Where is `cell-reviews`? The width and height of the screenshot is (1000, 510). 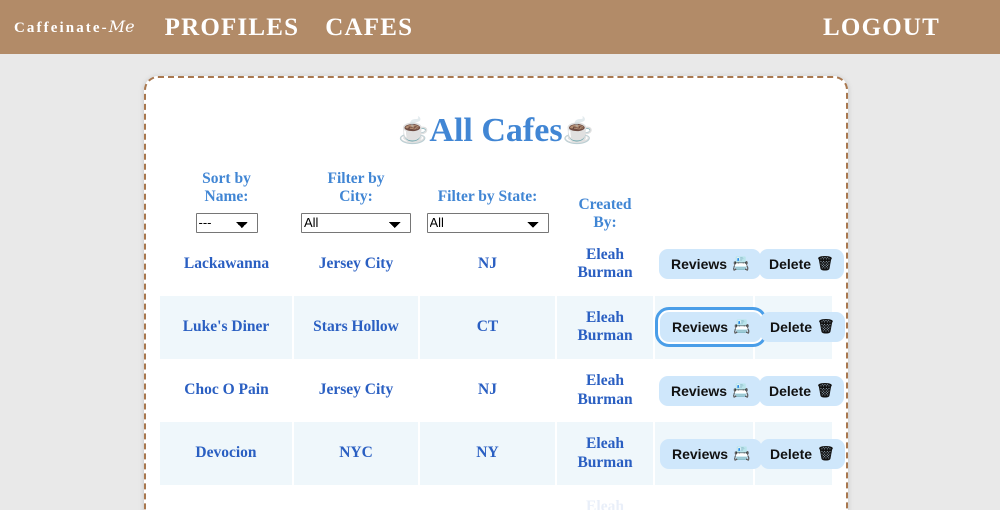
cell-reviews is located at coordinates (704, 497).